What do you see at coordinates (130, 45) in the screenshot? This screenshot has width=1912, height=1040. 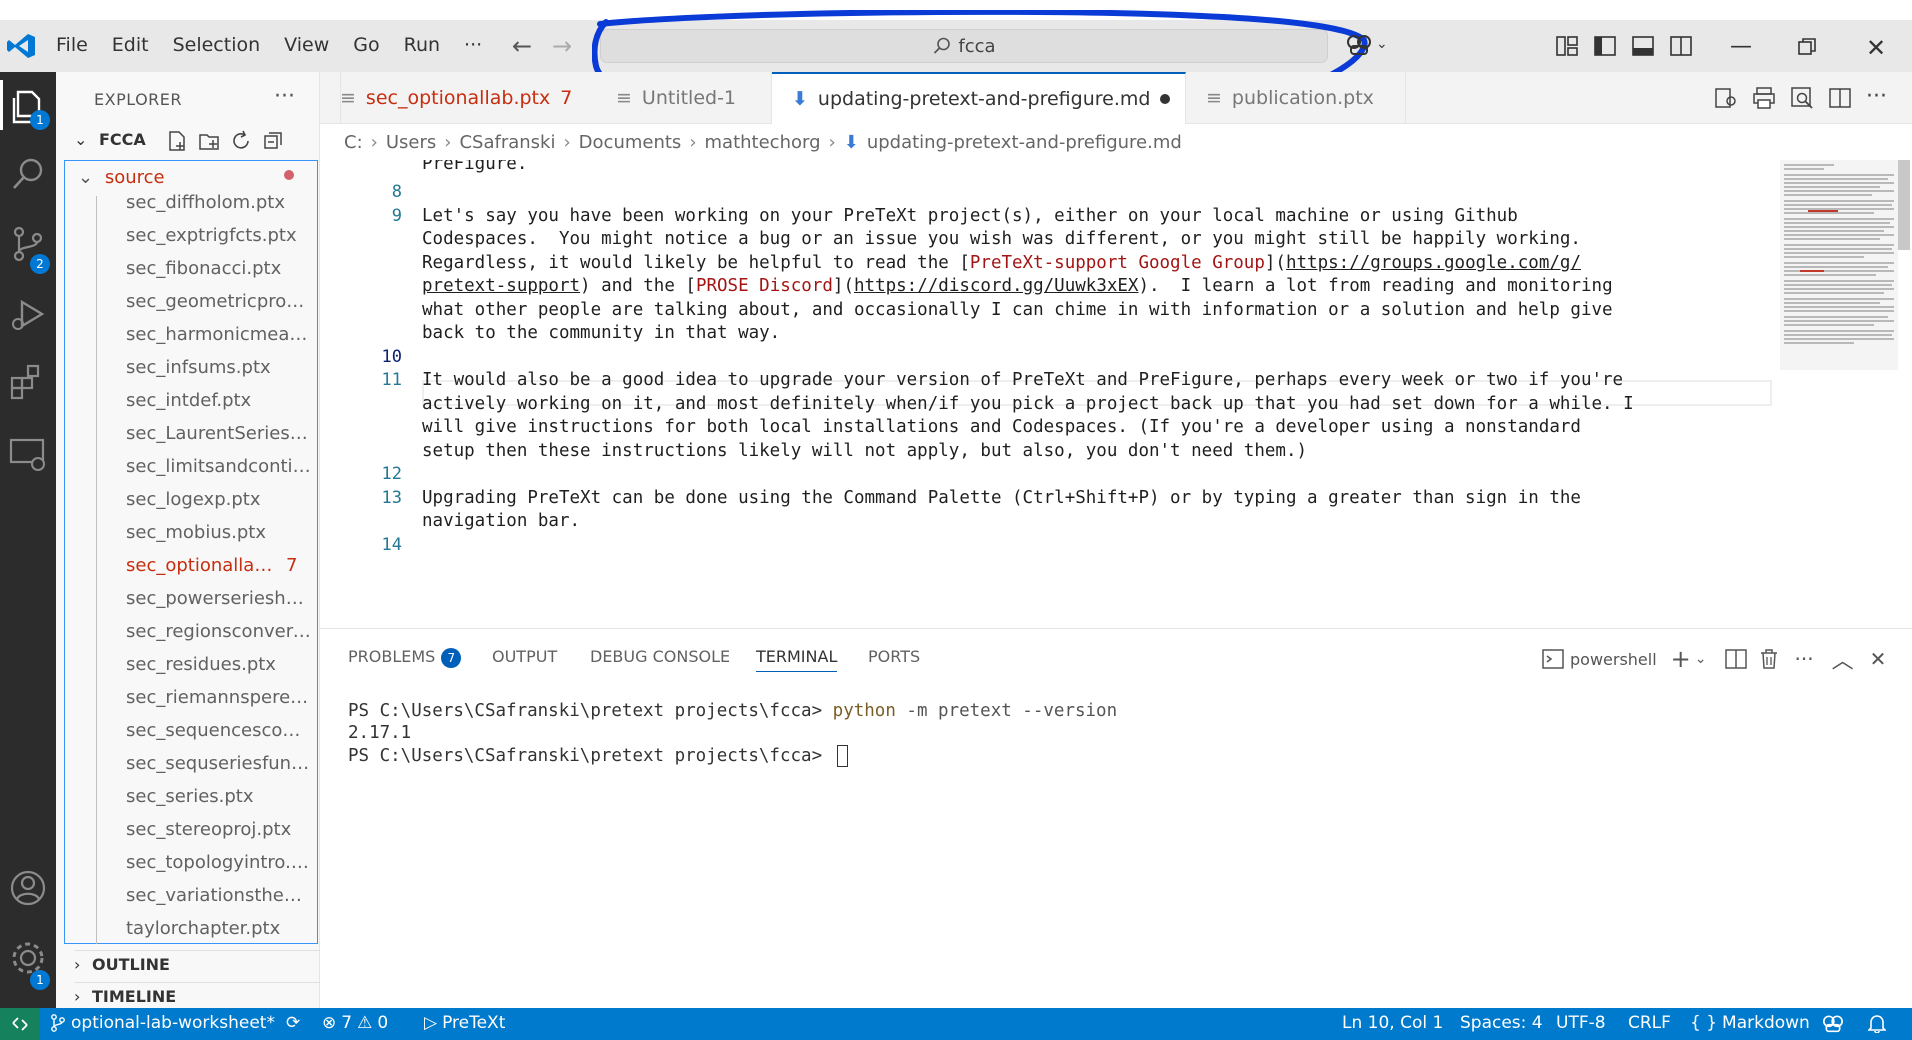 I see `menu-edit: Edit` at bounding box center [130, 45].